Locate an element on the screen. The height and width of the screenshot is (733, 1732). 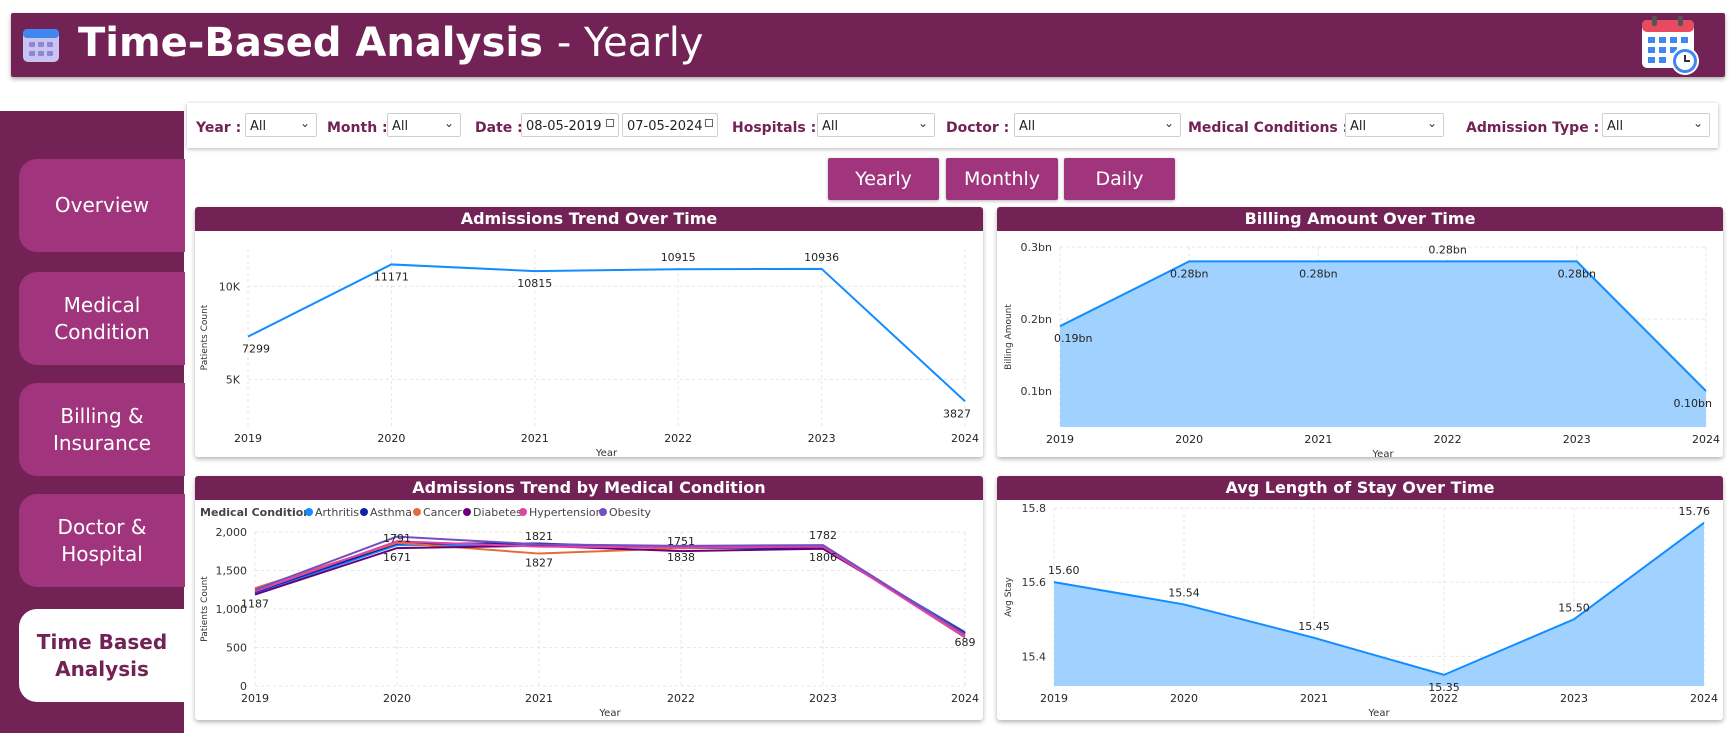
hospitals-filter-label: Hospitals : is located at coordinates (774, 128).